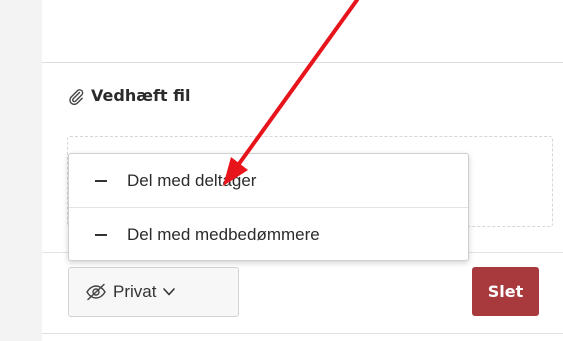 The height and width of the screenshot is (341, 563). I want to click on menu-item-label: Del med deltager, so click(192, 180).